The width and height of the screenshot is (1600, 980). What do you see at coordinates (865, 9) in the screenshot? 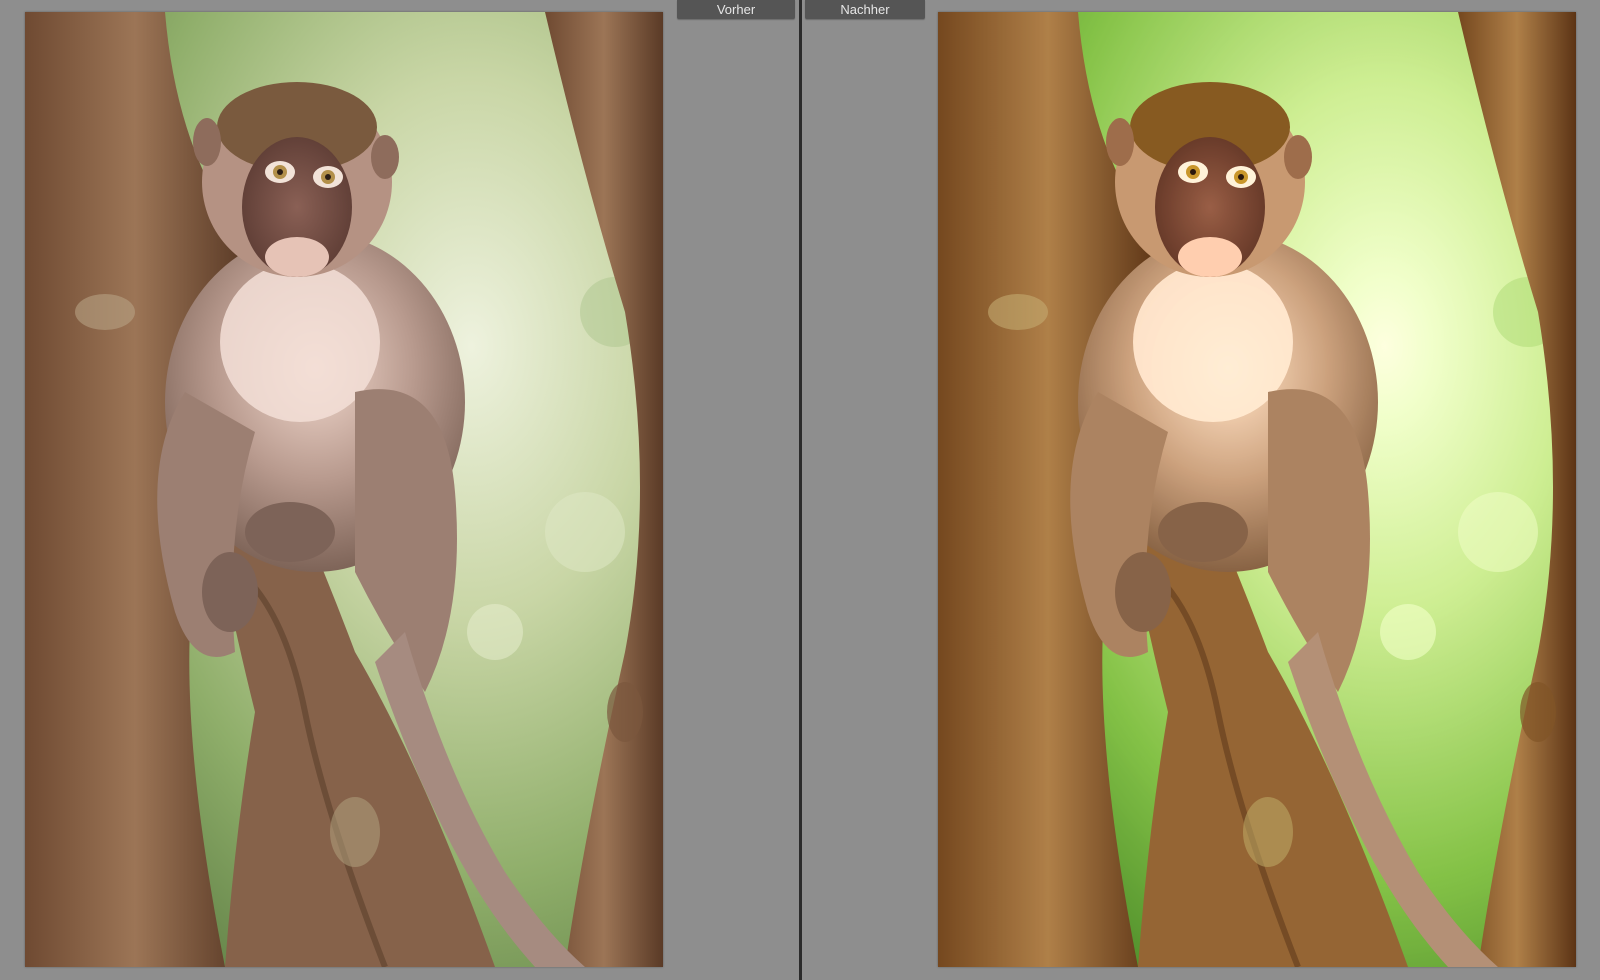
I see `after-label-tab: Nachher` at bounding box center [865, 9].